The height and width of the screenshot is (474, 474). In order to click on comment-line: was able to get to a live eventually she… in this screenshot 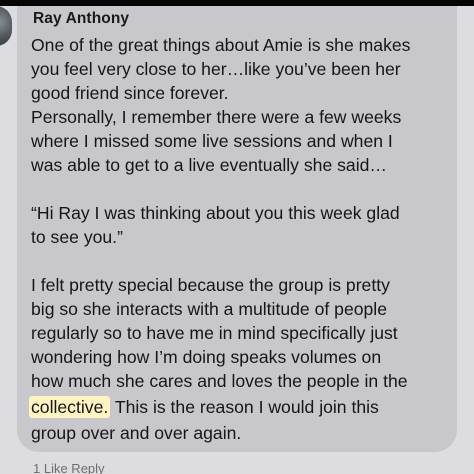, I will do `click(209, 165)`.